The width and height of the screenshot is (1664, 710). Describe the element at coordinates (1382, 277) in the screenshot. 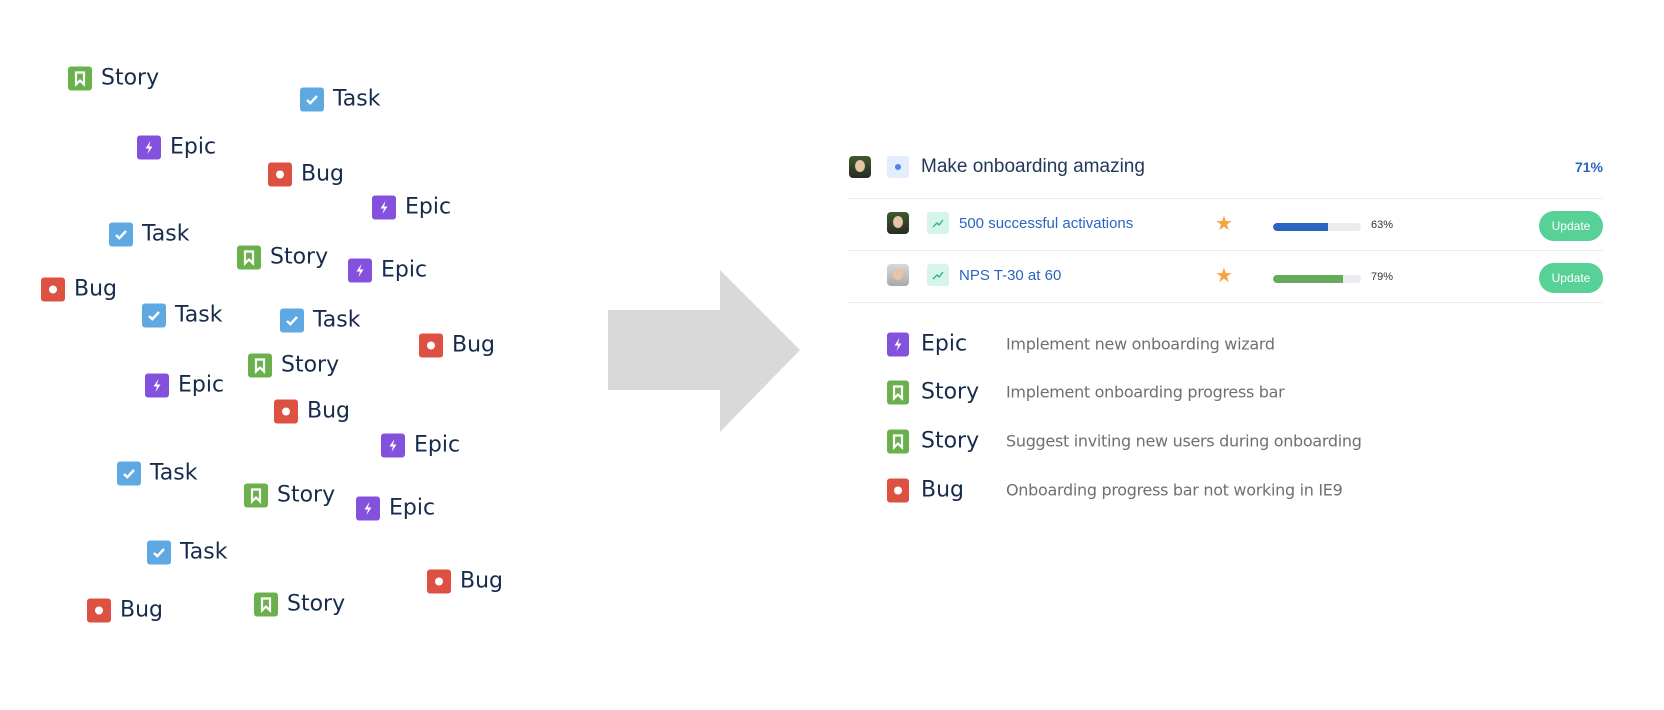

I see `progress-percent: 79%` at that location.